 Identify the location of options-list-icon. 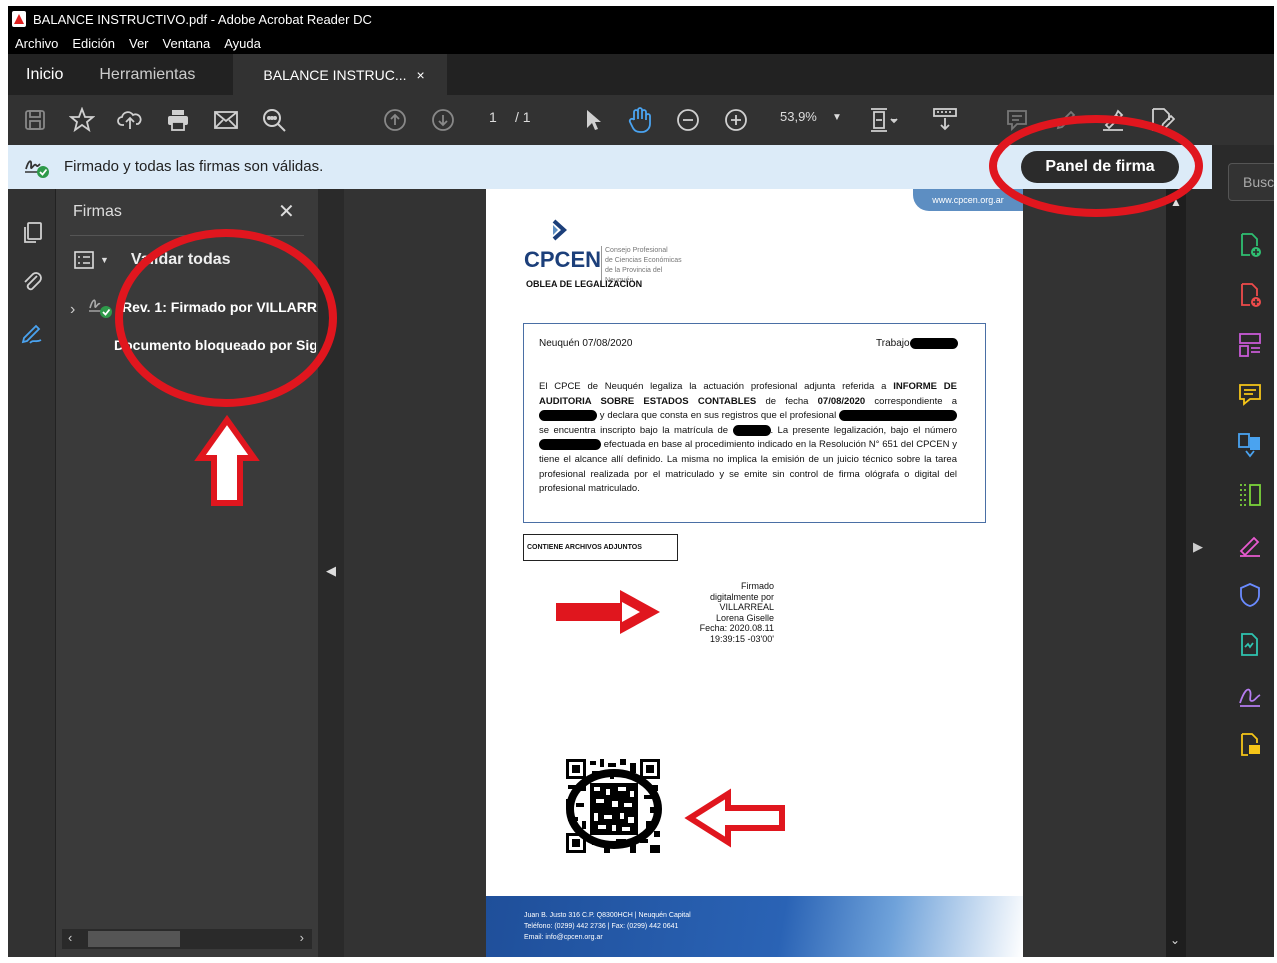
(84, 260).